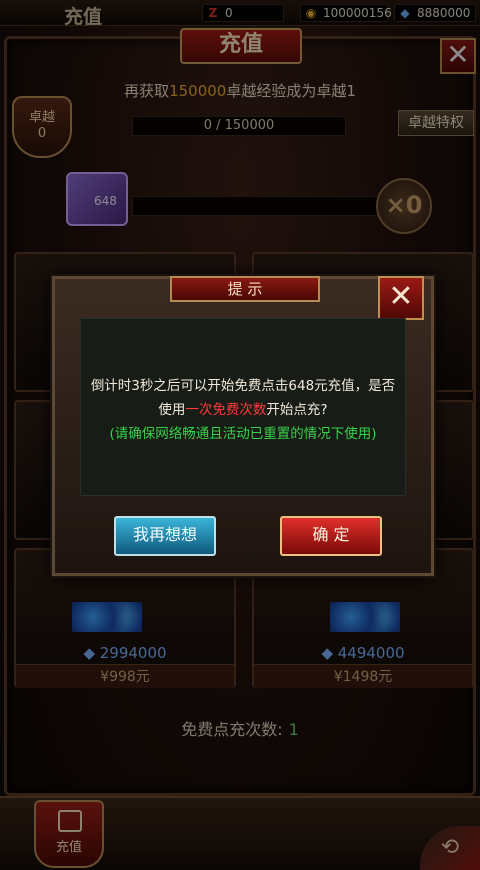 The width and height of the screenshot is (480, 870). What do you see at coordinates (243, 434) in the screenshot?
I see `dialog-note: (请确保网络畅通且活动已重置的情况下使用)` at bounding box center [243, 434].